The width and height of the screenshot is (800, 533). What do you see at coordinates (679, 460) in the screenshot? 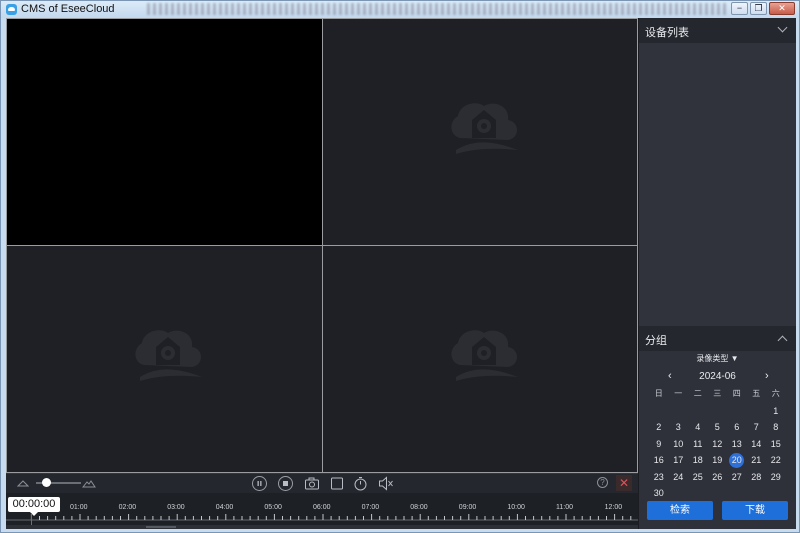
I see `calendar-day: 17` at bounding box center [679, 460].